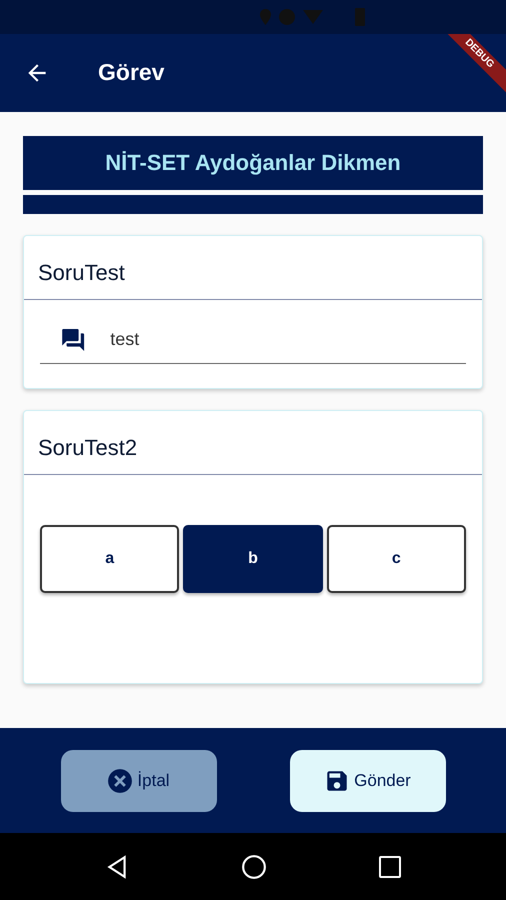 This screenshot has width=506, height=900. I want to click on page-title: Görev, so click(131, 73).